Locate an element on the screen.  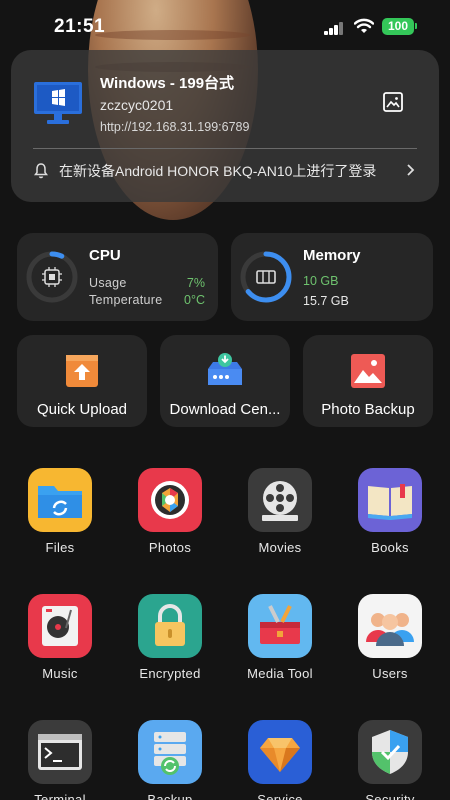
app-terminal: Terminal is located at coordinates (60, 760).